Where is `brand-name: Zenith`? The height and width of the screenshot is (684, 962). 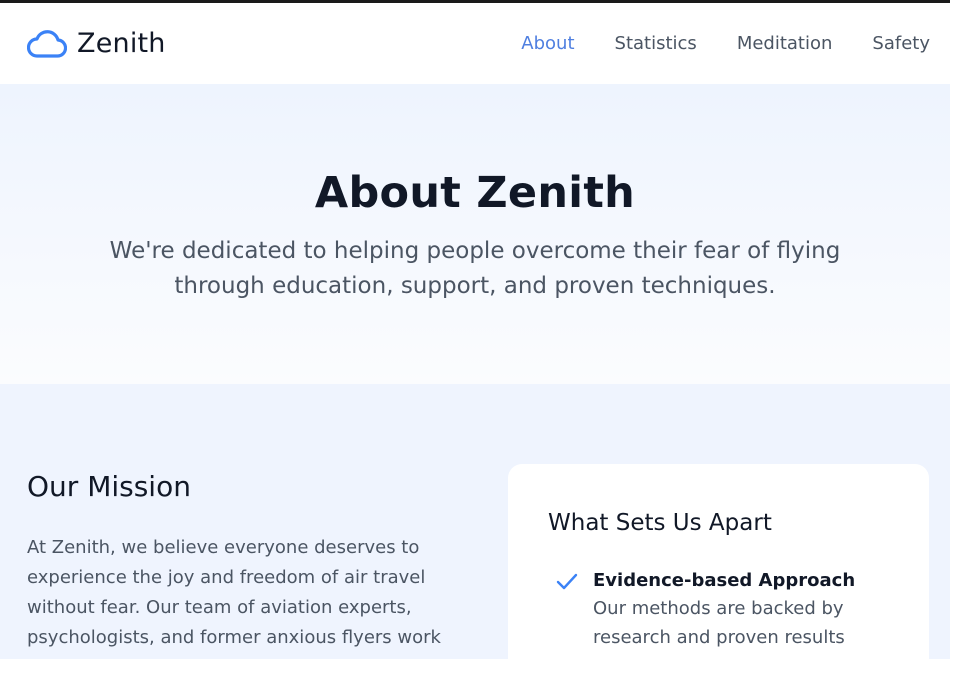 brand-name: Zenith is located at coordinates (121, 43).